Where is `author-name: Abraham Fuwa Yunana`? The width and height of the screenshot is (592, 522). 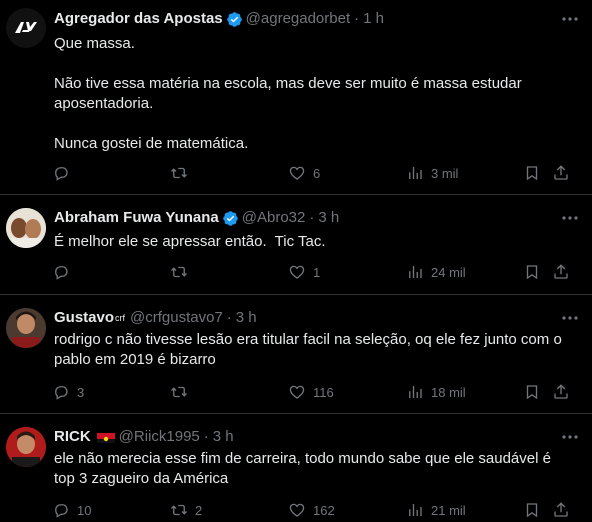
author-name: Abraham Fuwa Yunana is located at coordinates (136, 218).